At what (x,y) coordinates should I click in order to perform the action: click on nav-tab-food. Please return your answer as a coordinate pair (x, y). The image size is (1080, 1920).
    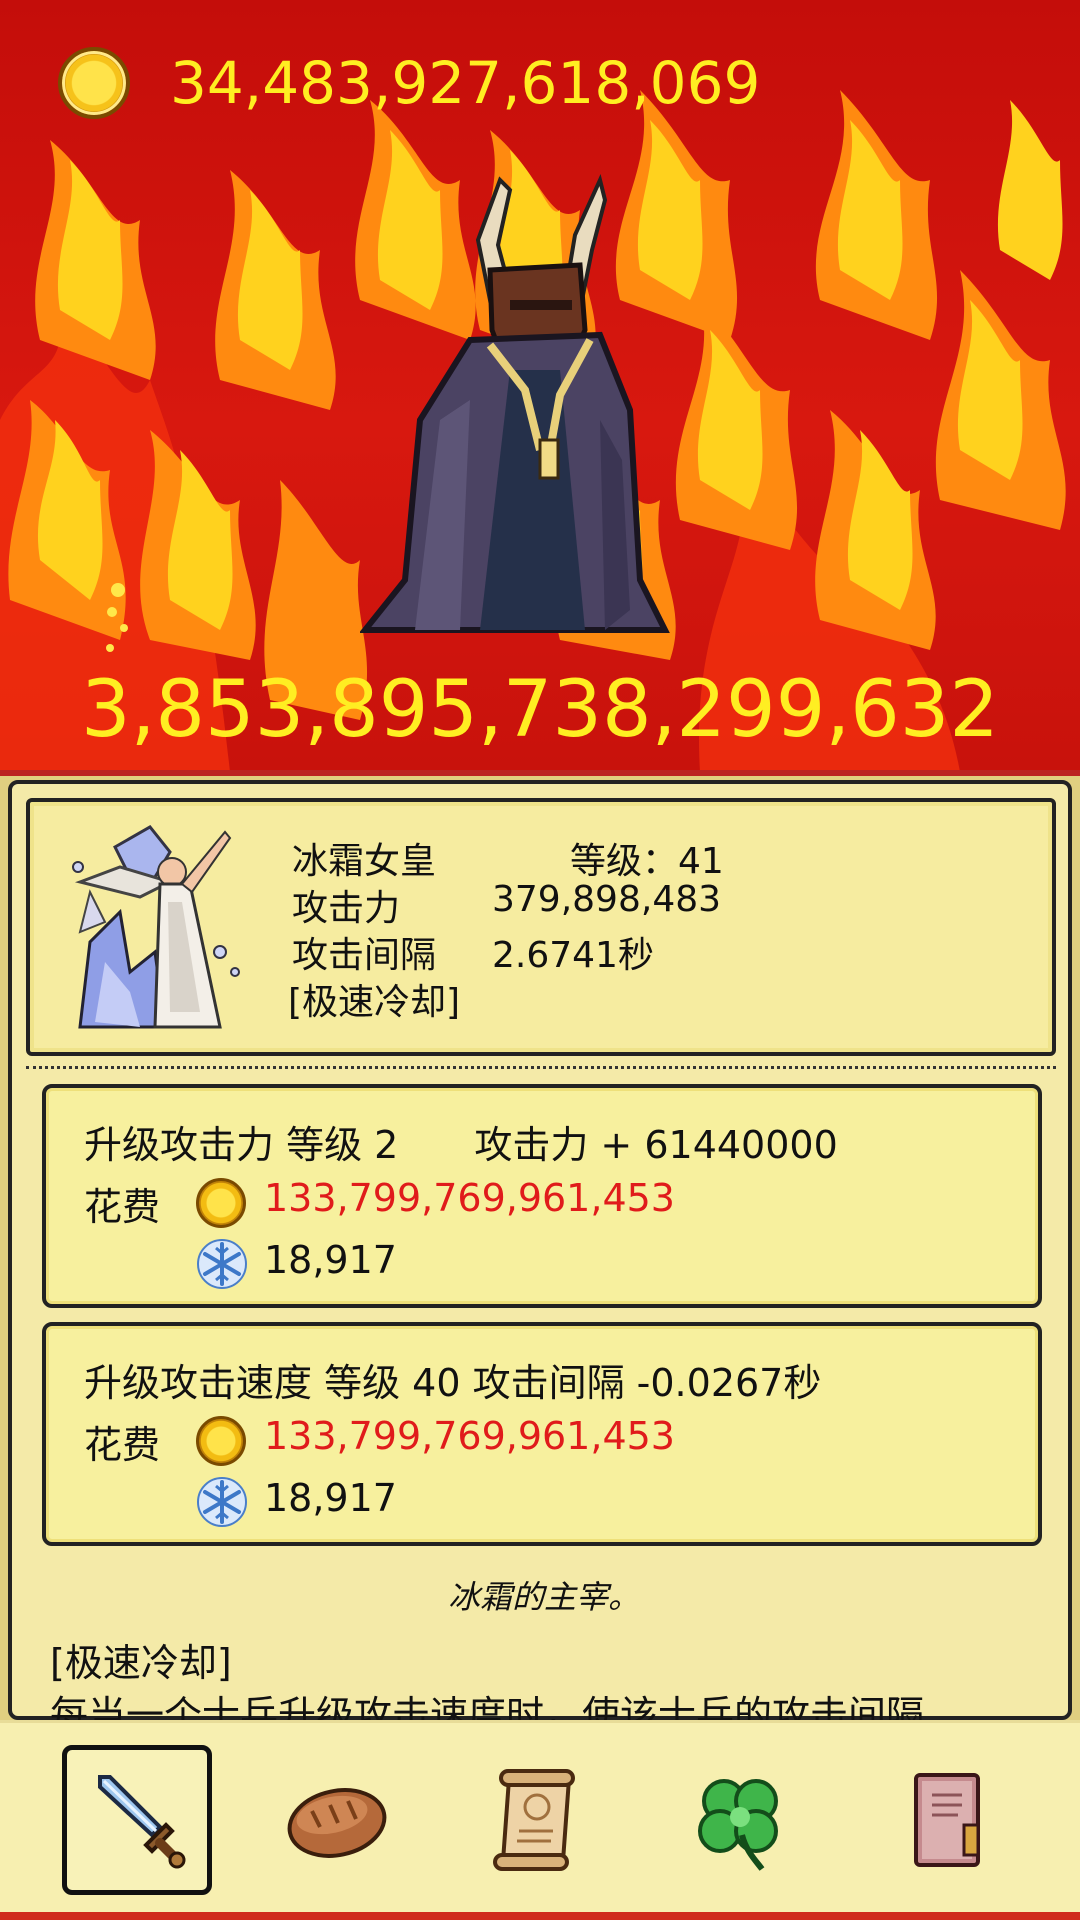
    Looking at the image, I should click on (337, 1820).